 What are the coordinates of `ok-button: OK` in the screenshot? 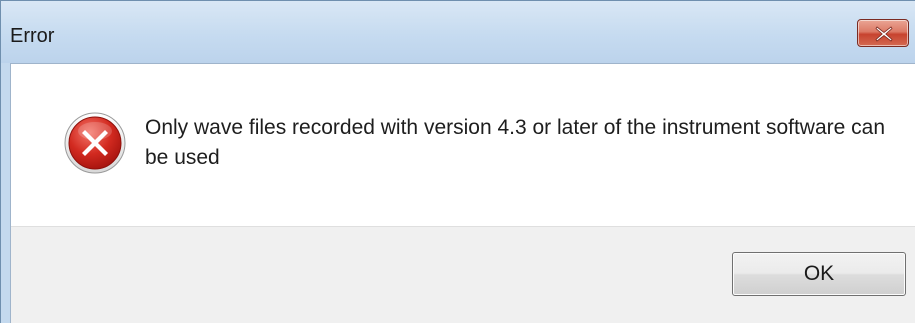 It's located at (819, 274).